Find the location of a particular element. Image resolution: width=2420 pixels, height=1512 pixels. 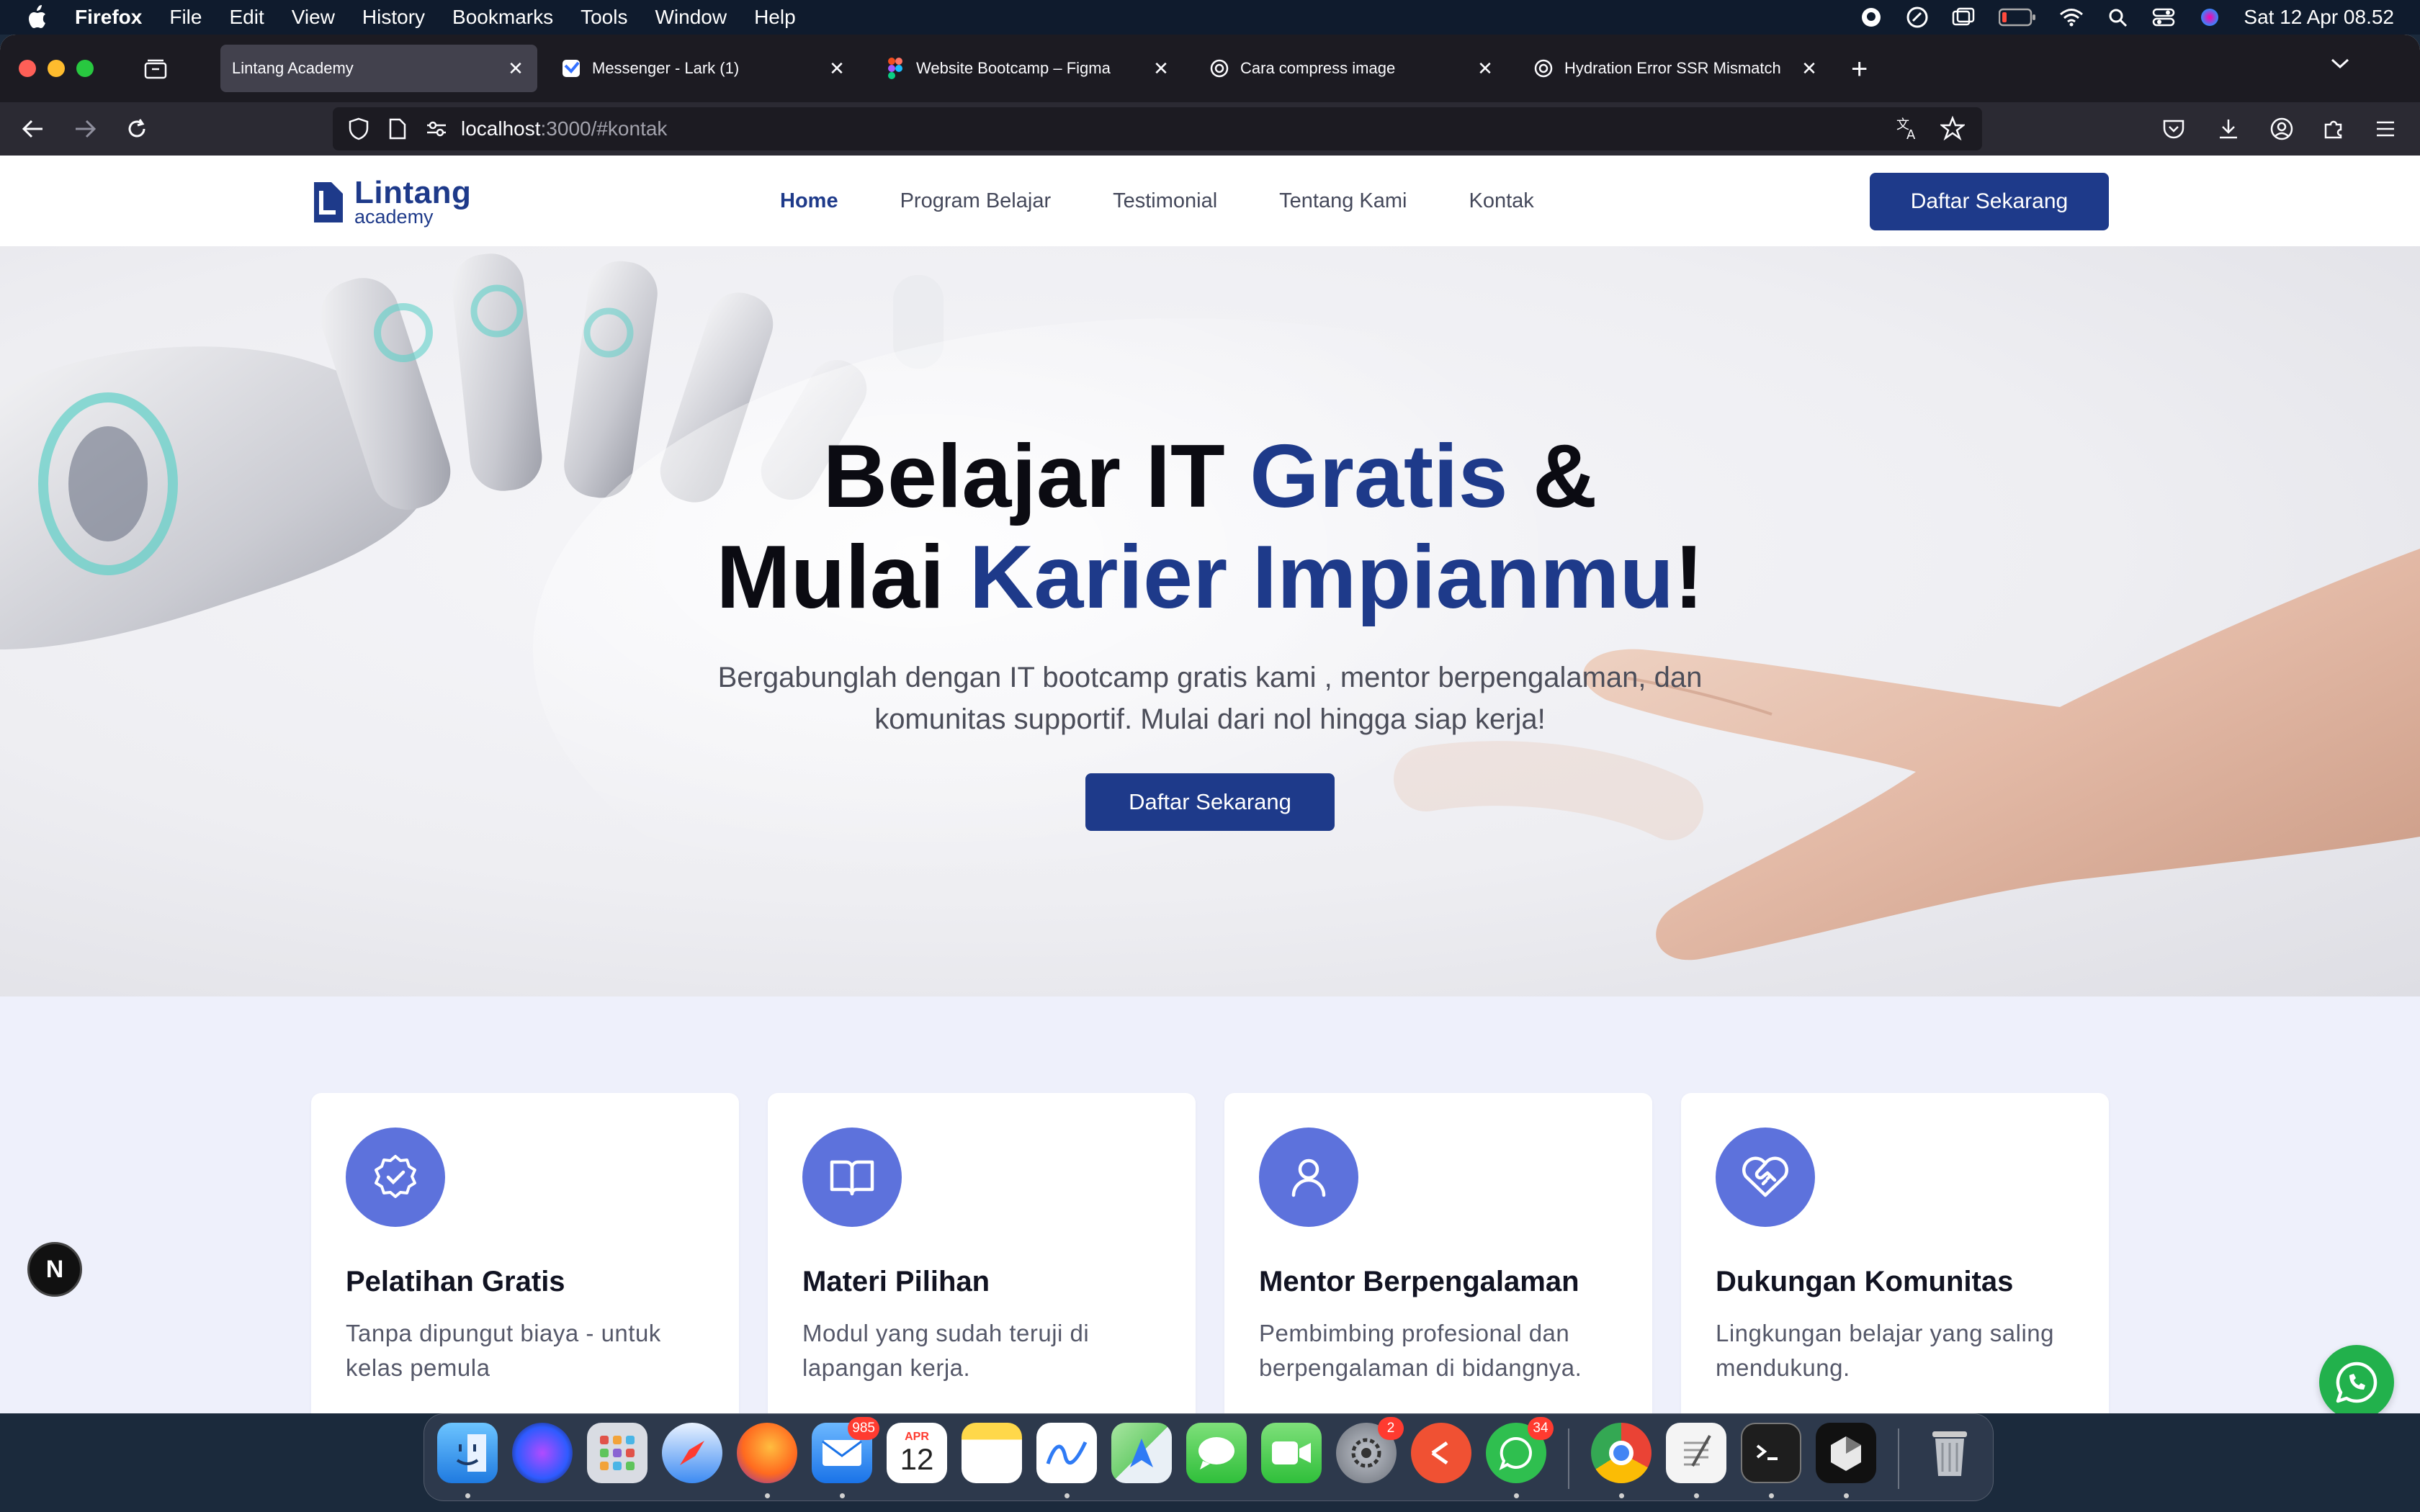

calendar-icon: APR 12 is located at coordinates (917, 1453).